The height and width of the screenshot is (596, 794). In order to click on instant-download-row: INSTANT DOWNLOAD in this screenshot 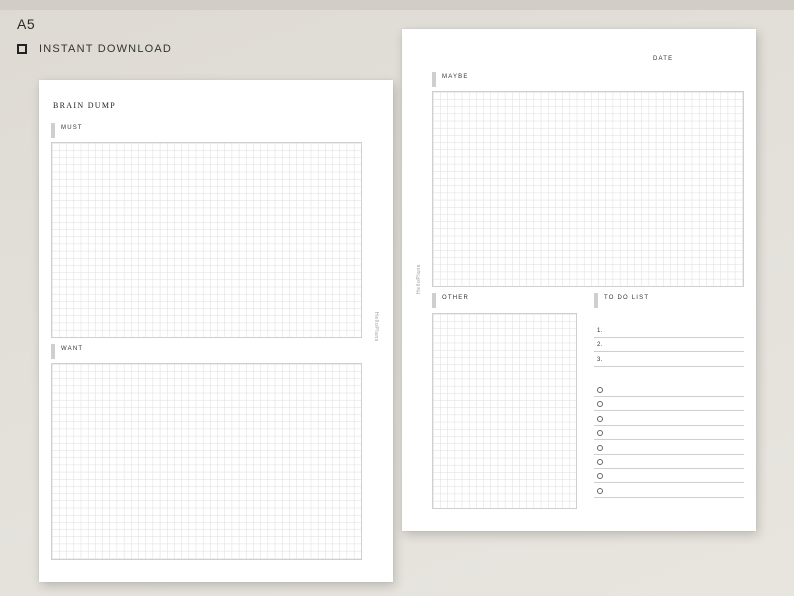, I will do `click(94, 49)`.